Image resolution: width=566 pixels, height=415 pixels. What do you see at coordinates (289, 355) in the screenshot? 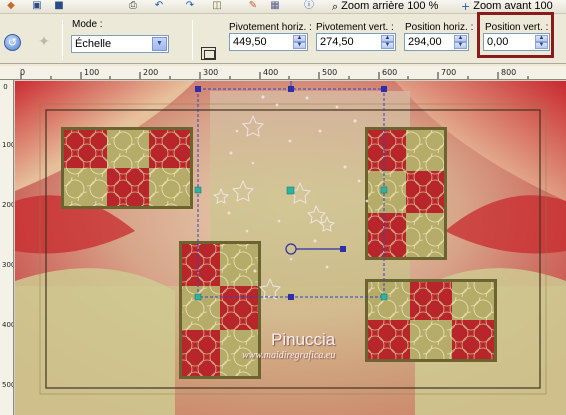
I see `watermark-url: www.maidiregrafica.eu` at bounding box center [289, 355].